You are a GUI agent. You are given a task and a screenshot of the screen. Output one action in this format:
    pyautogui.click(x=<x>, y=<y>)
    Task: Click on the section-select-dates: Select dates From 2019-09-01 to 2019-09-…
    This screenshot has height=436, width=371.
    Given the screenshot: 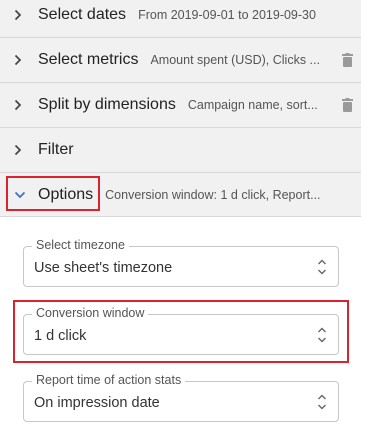 What is the action you would take?
    pyautogui.click(x=180, y=19)
    